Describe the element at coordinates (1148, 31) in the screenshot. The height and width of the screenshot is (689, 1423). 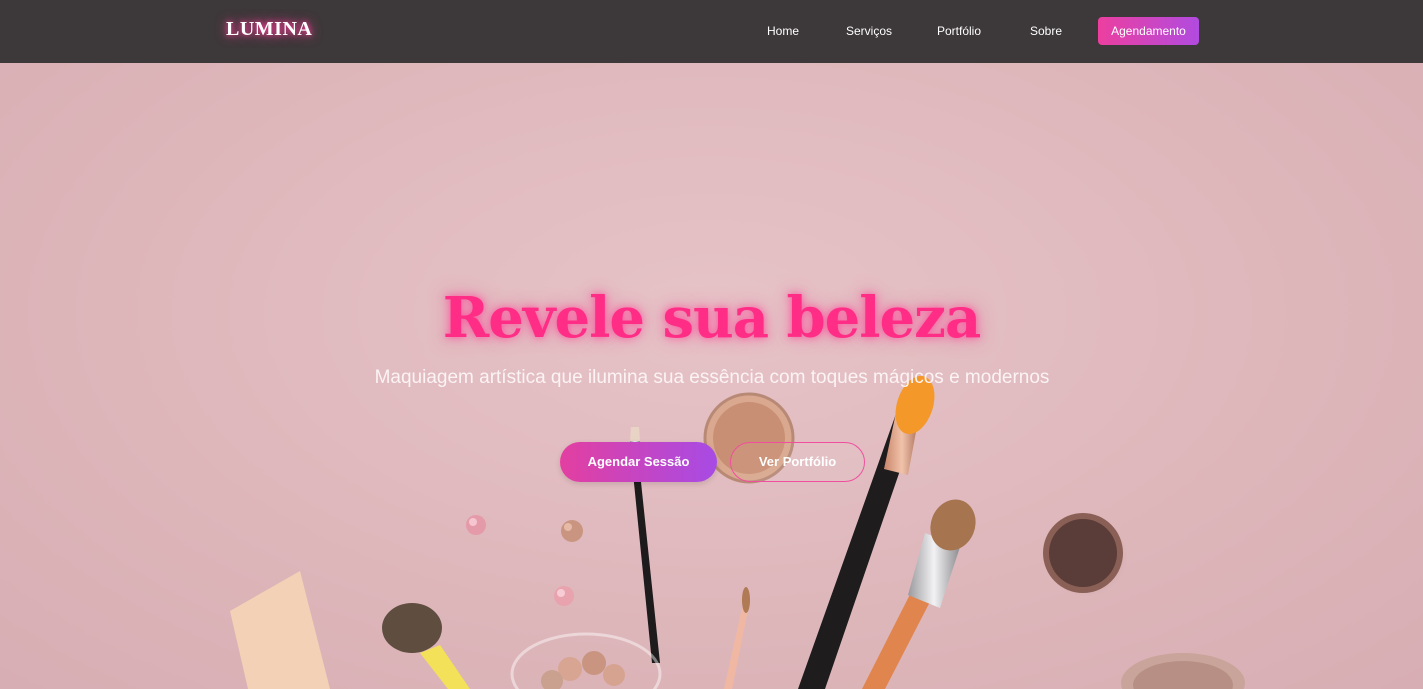
I see `nav-booking-button: Agendamento` at that location.